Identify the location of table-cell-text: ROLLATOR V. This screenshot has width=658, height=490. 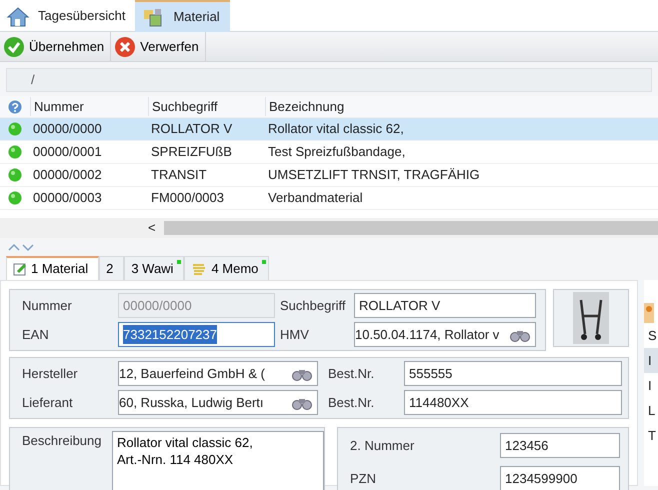
(192, 129).